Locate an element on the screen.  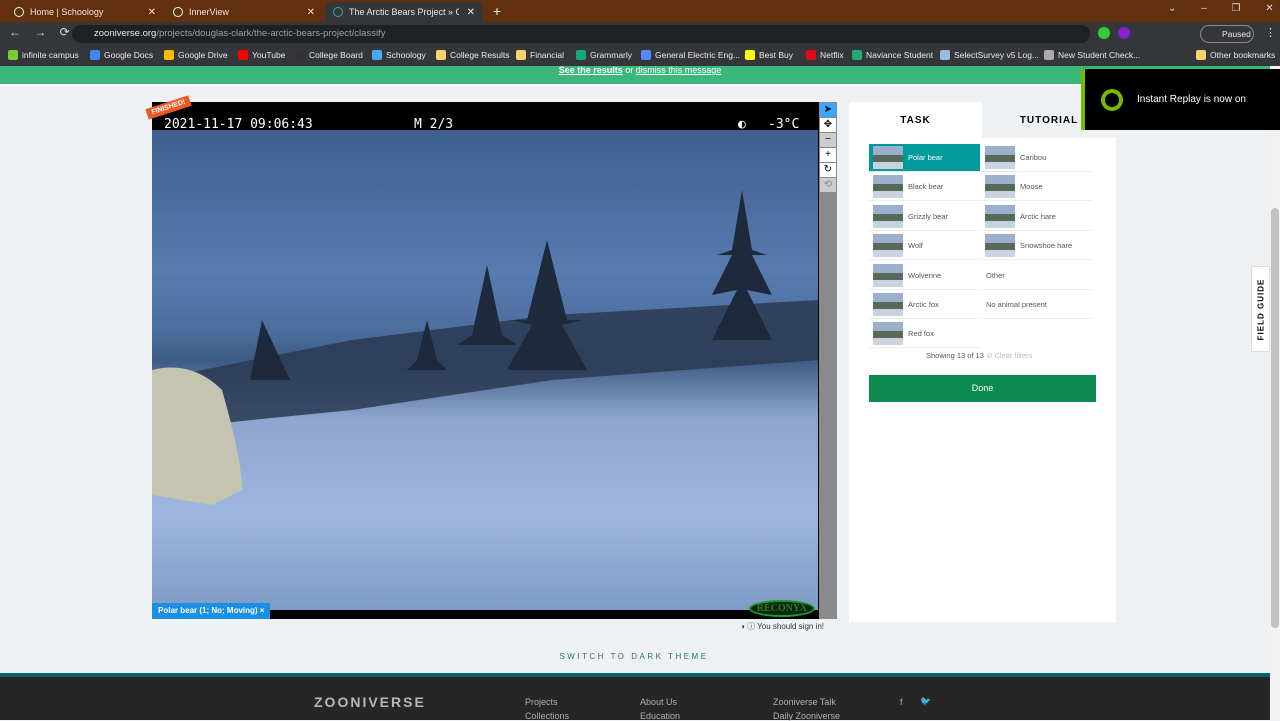
viewer-toolbar: ➤ ✥ − + ↻ ⟲ is located at coordinates (828, 360).